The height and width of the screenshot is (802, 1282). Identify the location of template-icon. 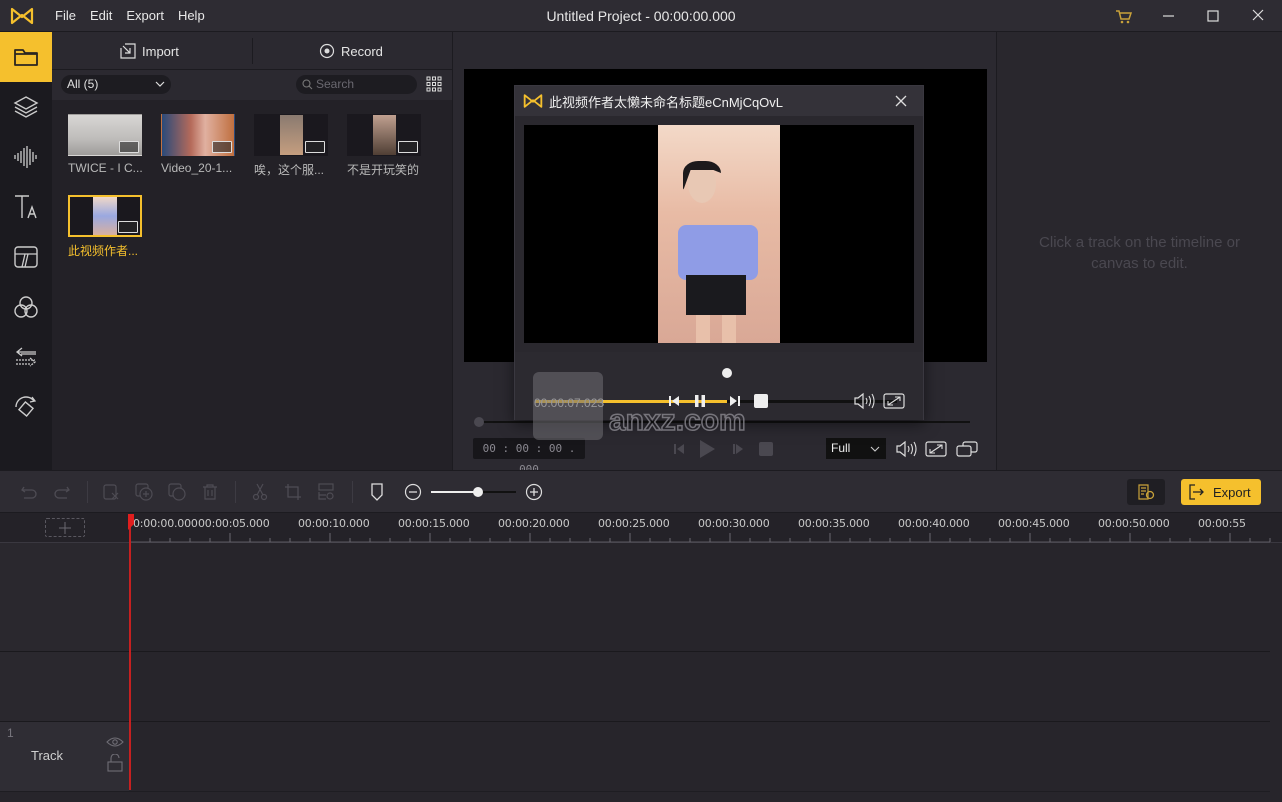
(26, 257).